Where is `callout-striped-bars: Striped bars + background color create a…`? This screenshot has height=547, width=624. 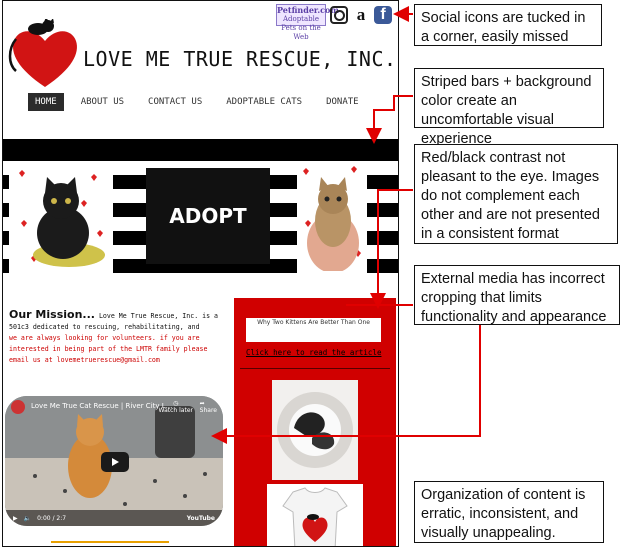 callout-striped-bars: Striped bars + background color create a… is located at coordinates (509, 107).